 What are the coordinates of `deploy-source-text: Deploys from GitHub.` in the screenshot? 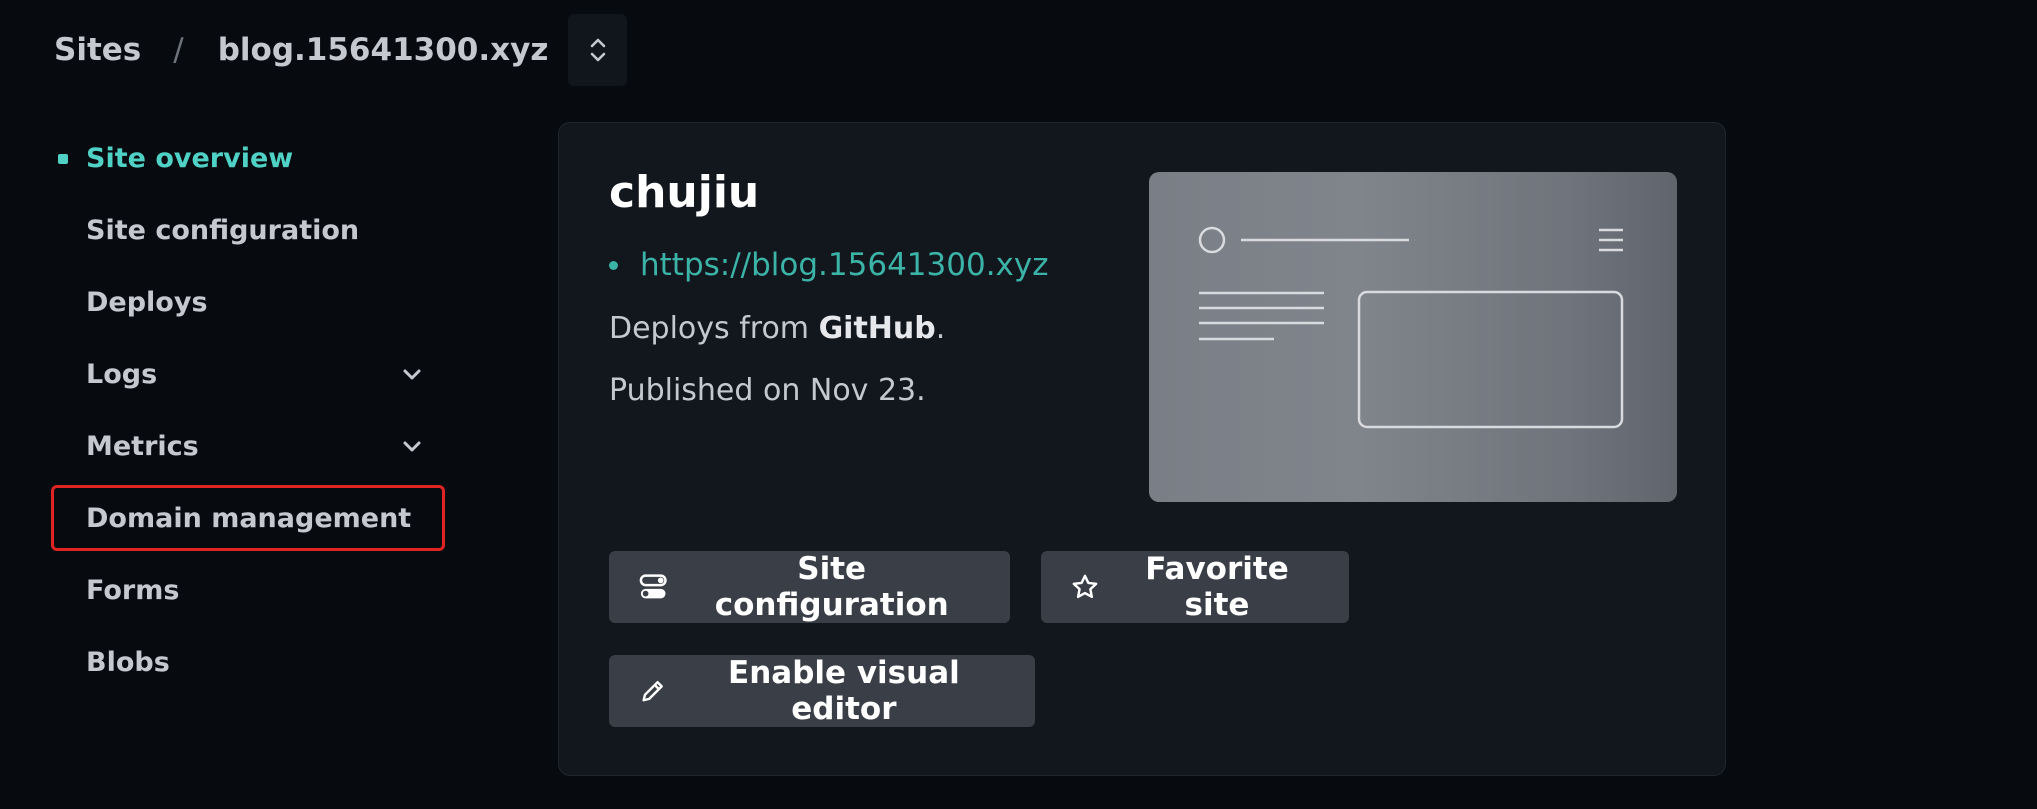 It's located at (777, 328).